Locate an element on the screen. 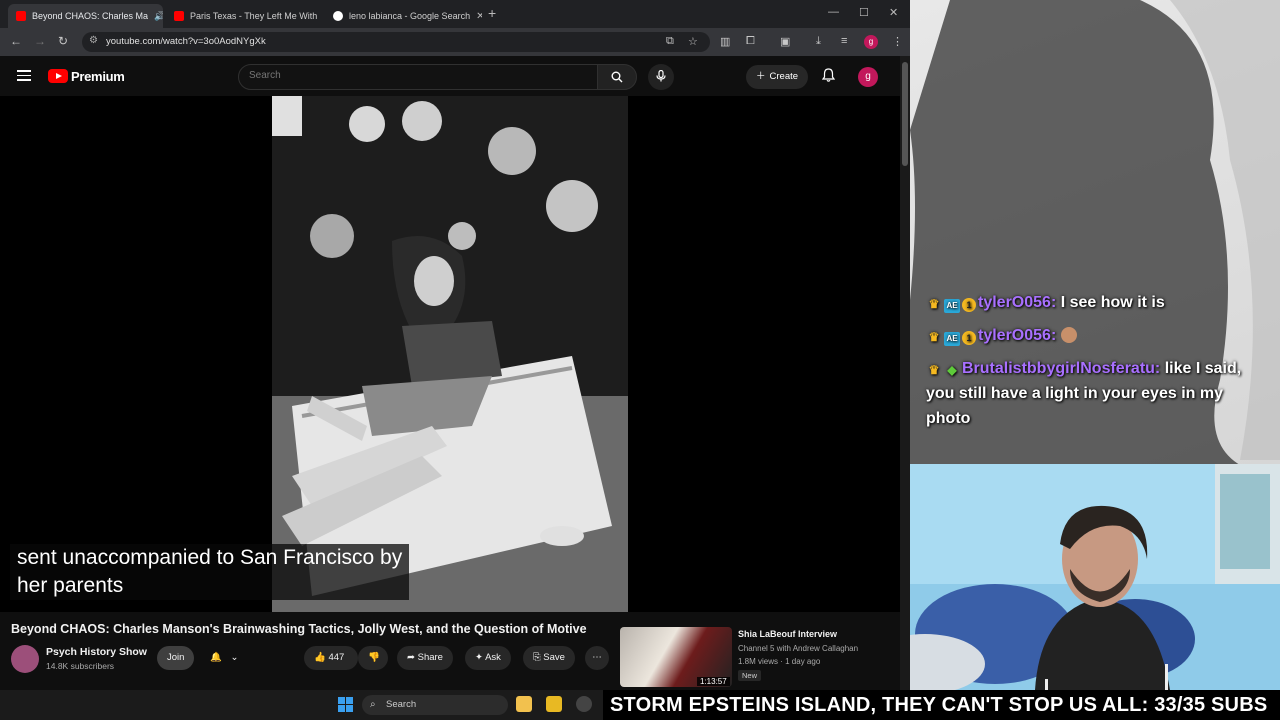 The height and width of the screenshot is (720, 1280). windows-start-icon is located at coordinates (345, 704).